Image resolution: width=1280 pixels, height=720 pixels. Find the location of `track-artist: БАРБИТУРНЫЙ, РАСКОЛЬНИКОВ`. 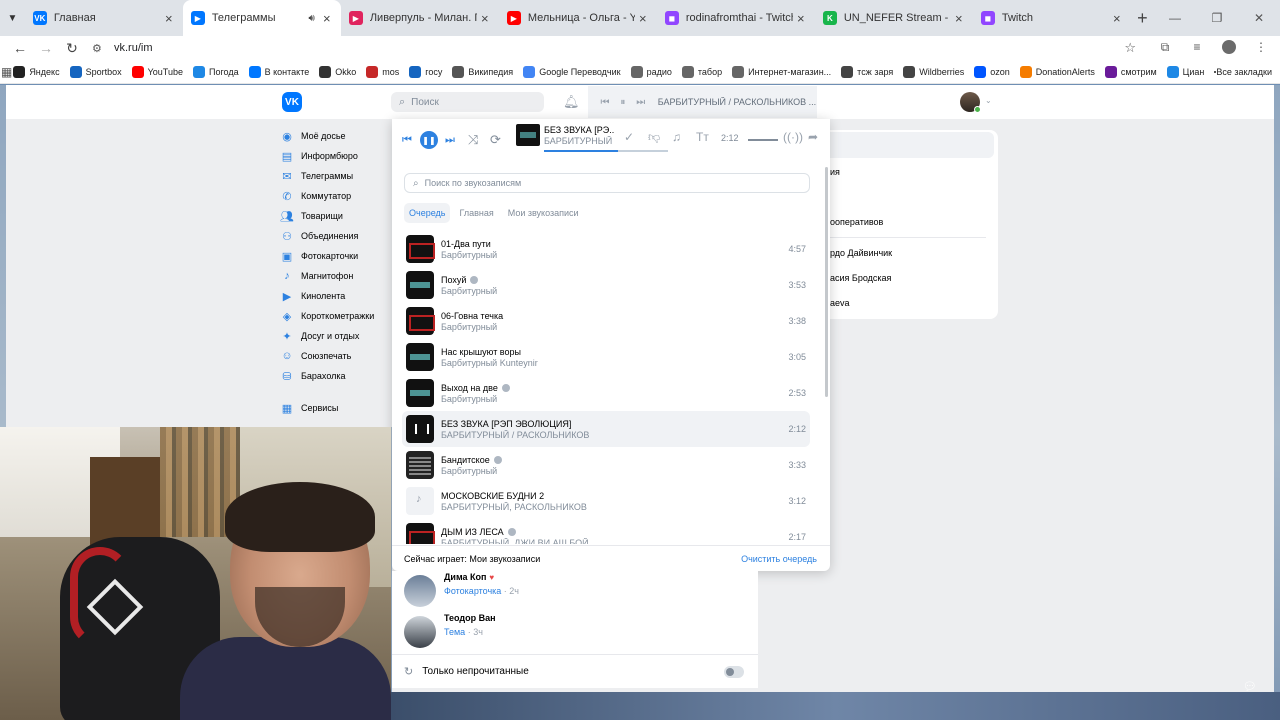

track-artist: БАРБИТУРНЫЙ, РАСКОЛЬНИКОВ is located at coordinates (606, 507).